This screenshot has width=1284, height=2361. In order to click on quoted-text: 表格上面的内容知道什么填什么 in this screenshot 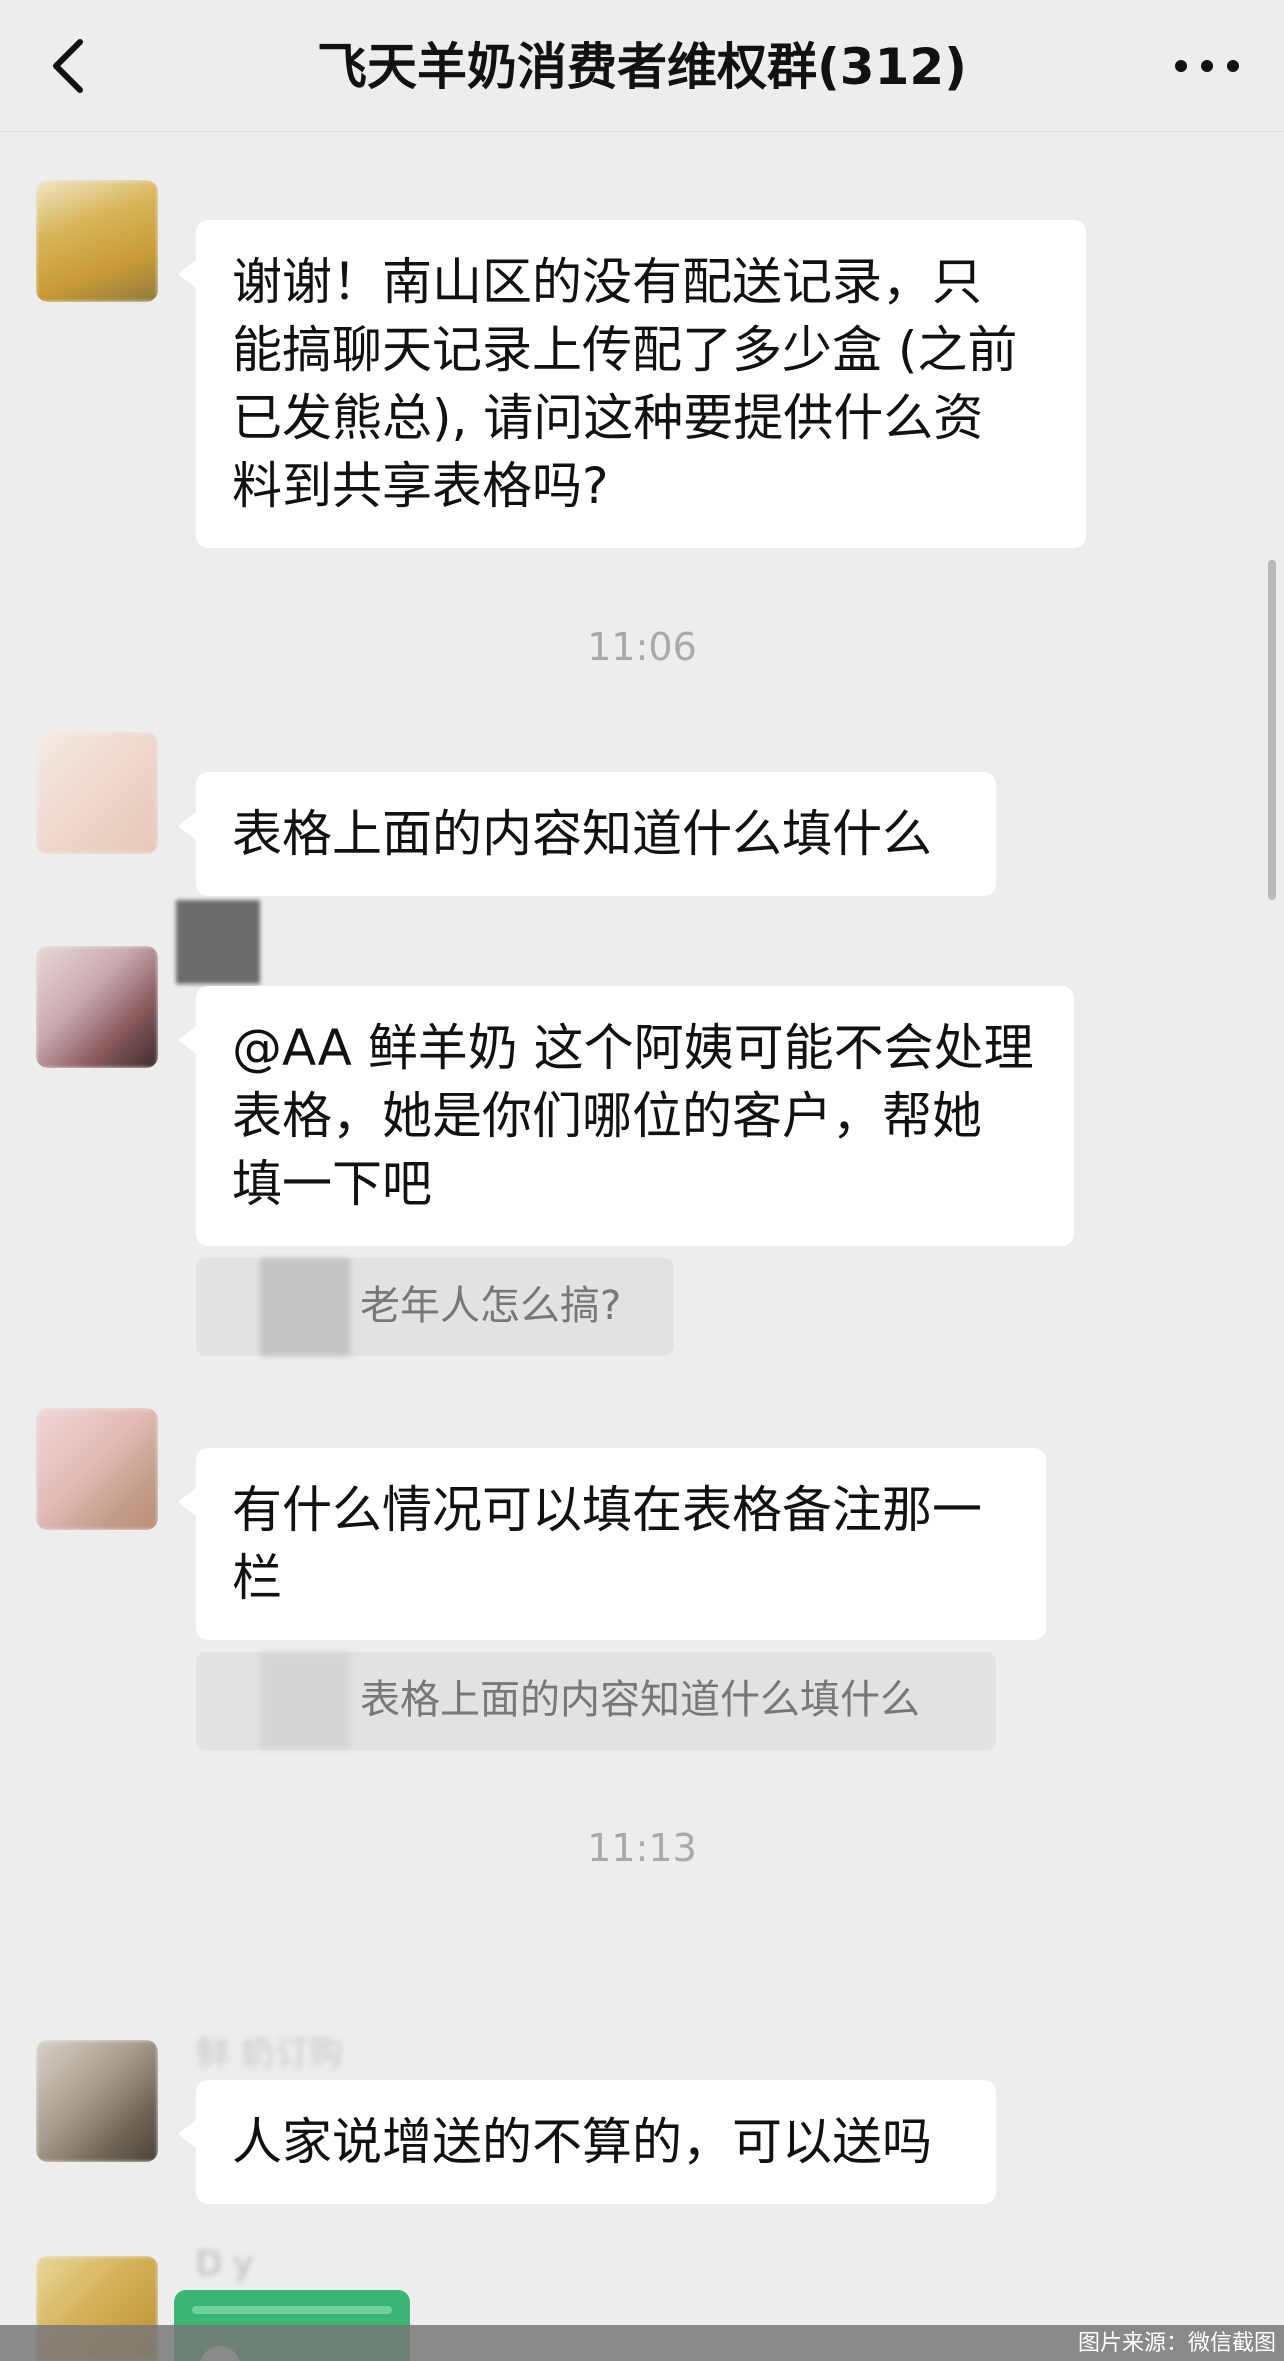, I will do `click(640, 1700)`.